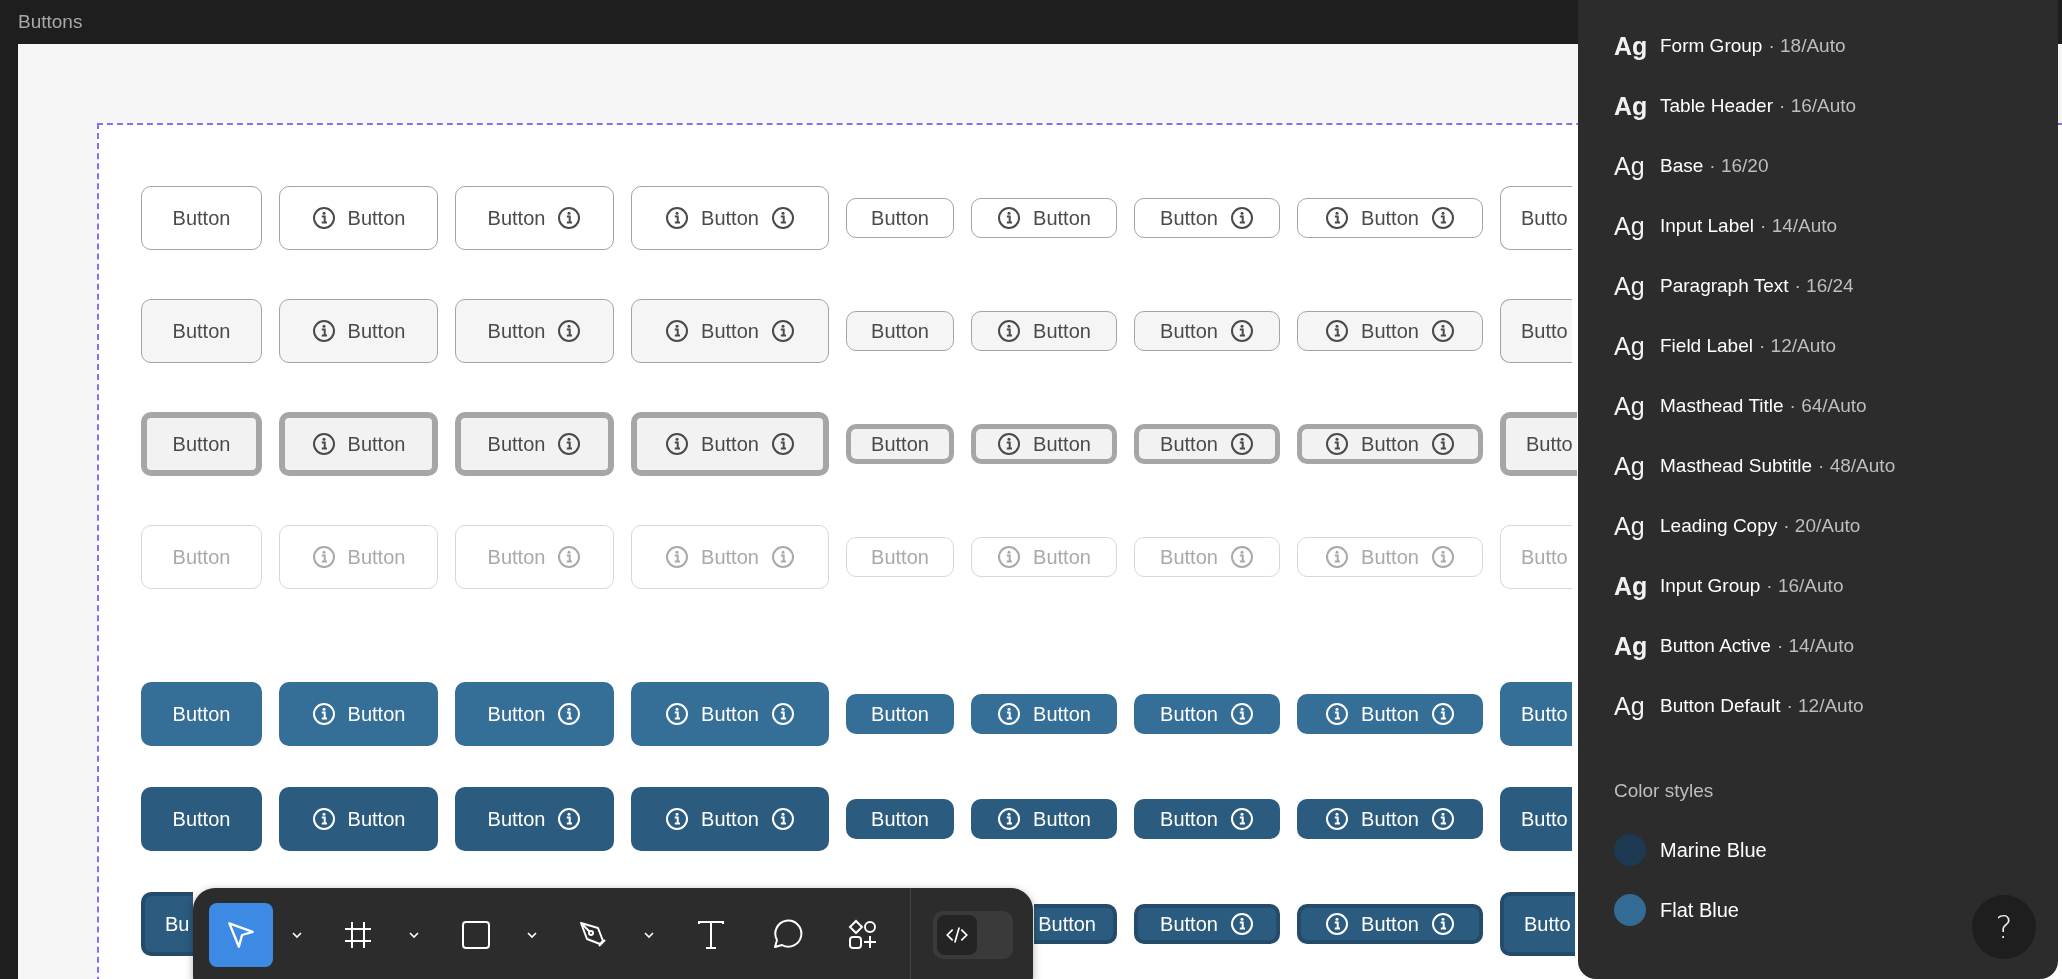  What do you see at coordinates (476, 935) in the screenshot?
I see `square-icon` at bounding box center [476, 935].